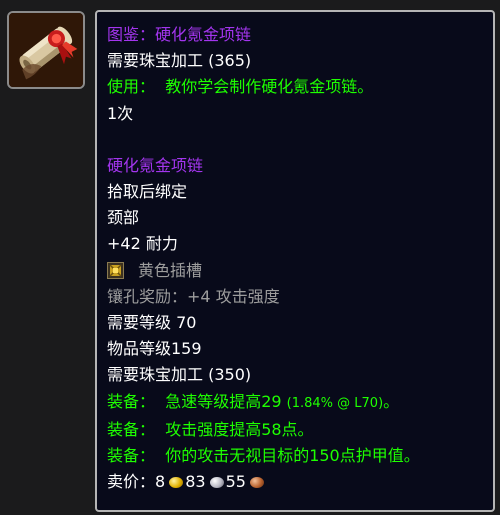 Image resolution: width=500 pixels, height=515 pixels. I want to click on socket-bonus-label: 镶孔奖励：, so click(147, 296).